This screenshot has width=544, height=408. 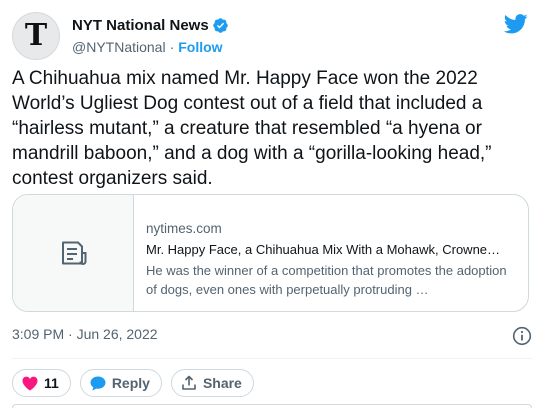 What do you see at coordinates (272, 336) in the screenshot?
I see `tweet-meta: 3:09 PM · Jun 26, 2022` at bounding box center [272, 336].